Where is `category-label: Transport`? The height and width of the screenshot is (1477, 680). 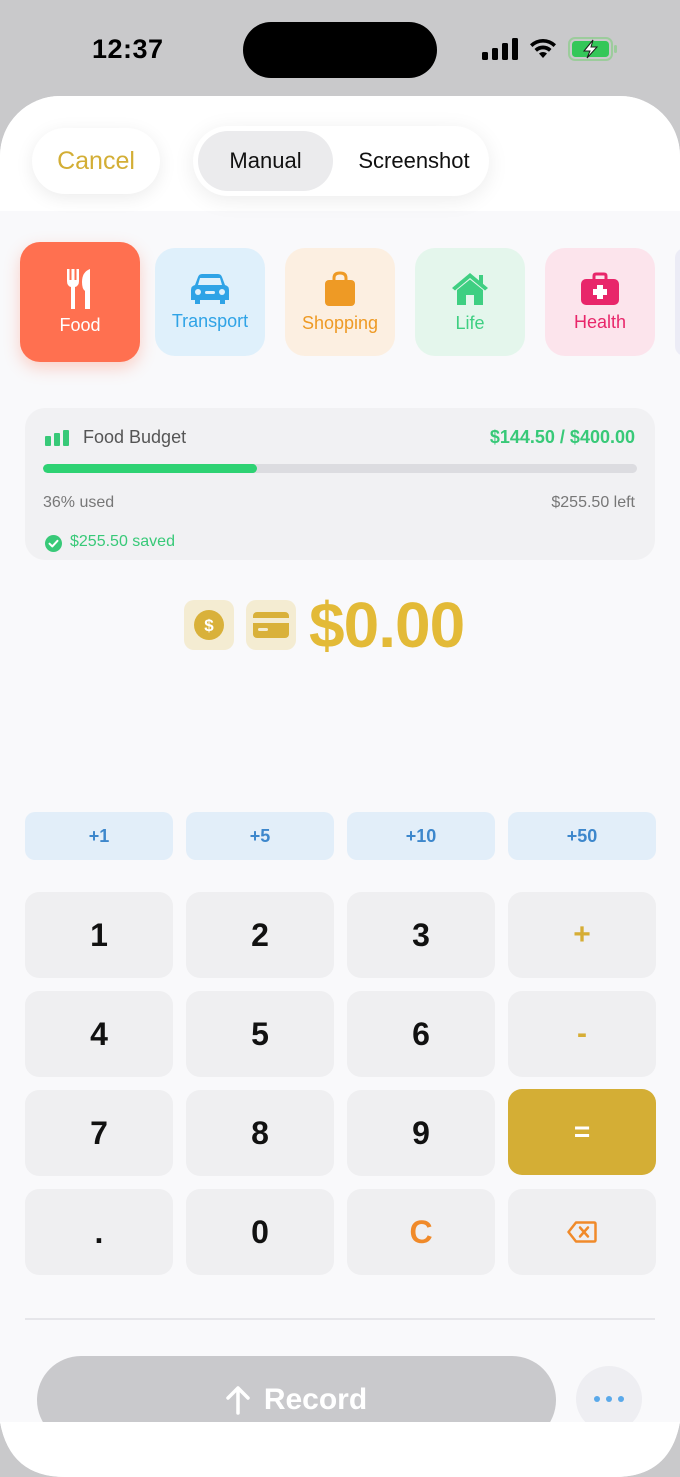
category-label: Transport is located at coordinates (210, 320).